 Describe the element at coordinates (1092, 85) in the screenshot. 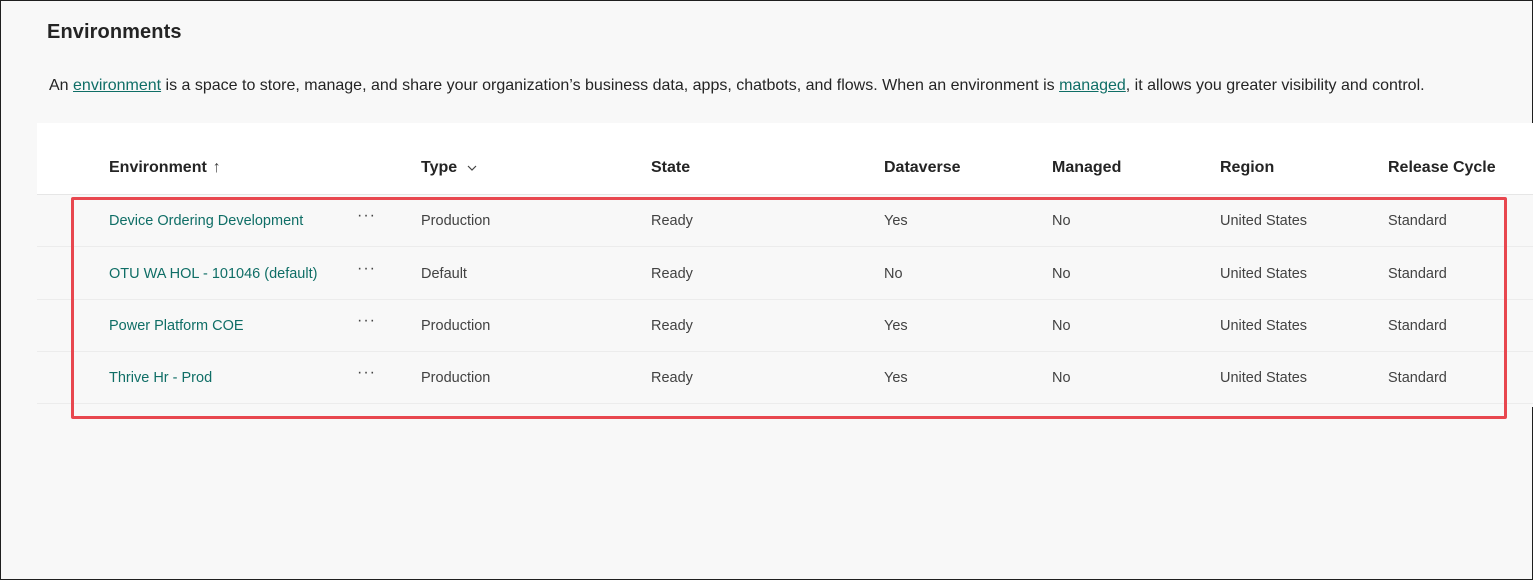

I see `managed-link: managed` at that location.